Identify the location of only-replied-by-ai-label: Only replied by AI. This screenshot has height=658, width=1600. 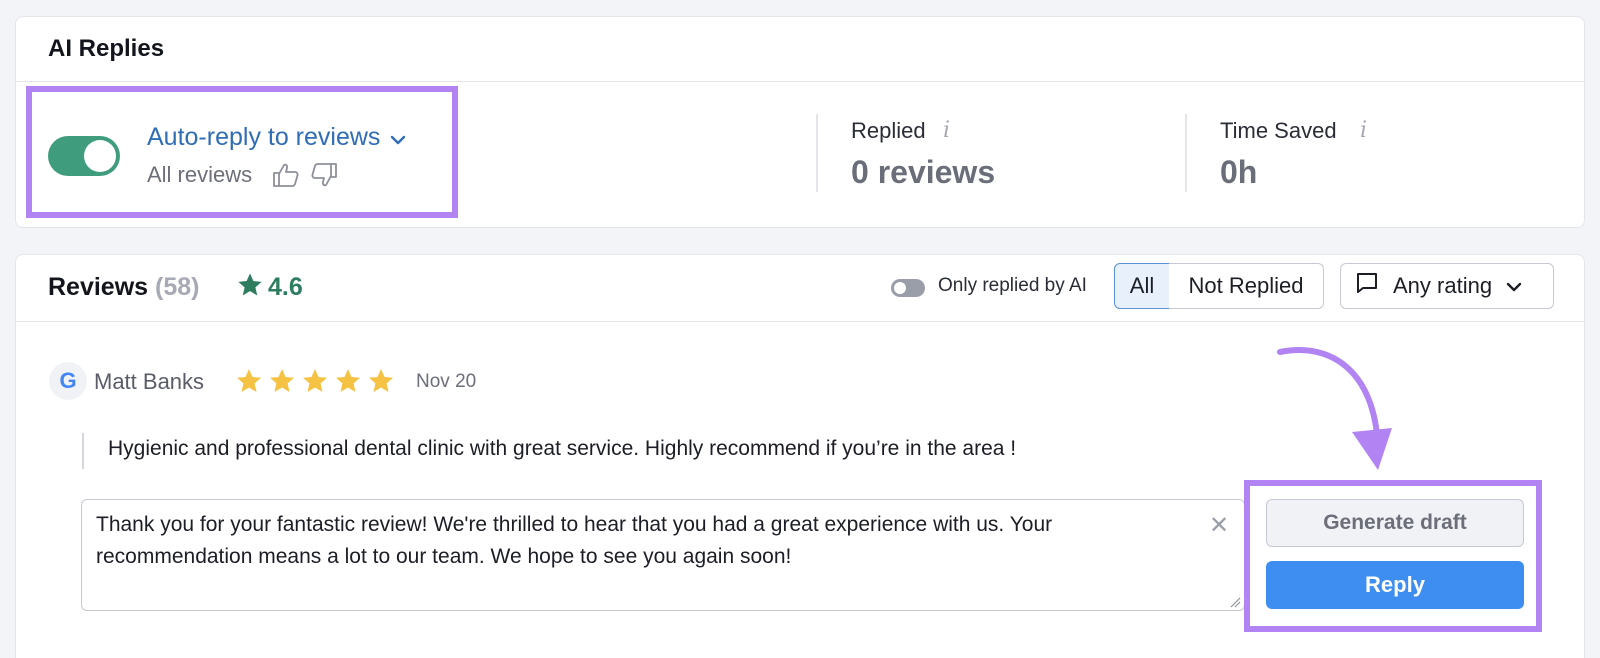
(1012, 285).